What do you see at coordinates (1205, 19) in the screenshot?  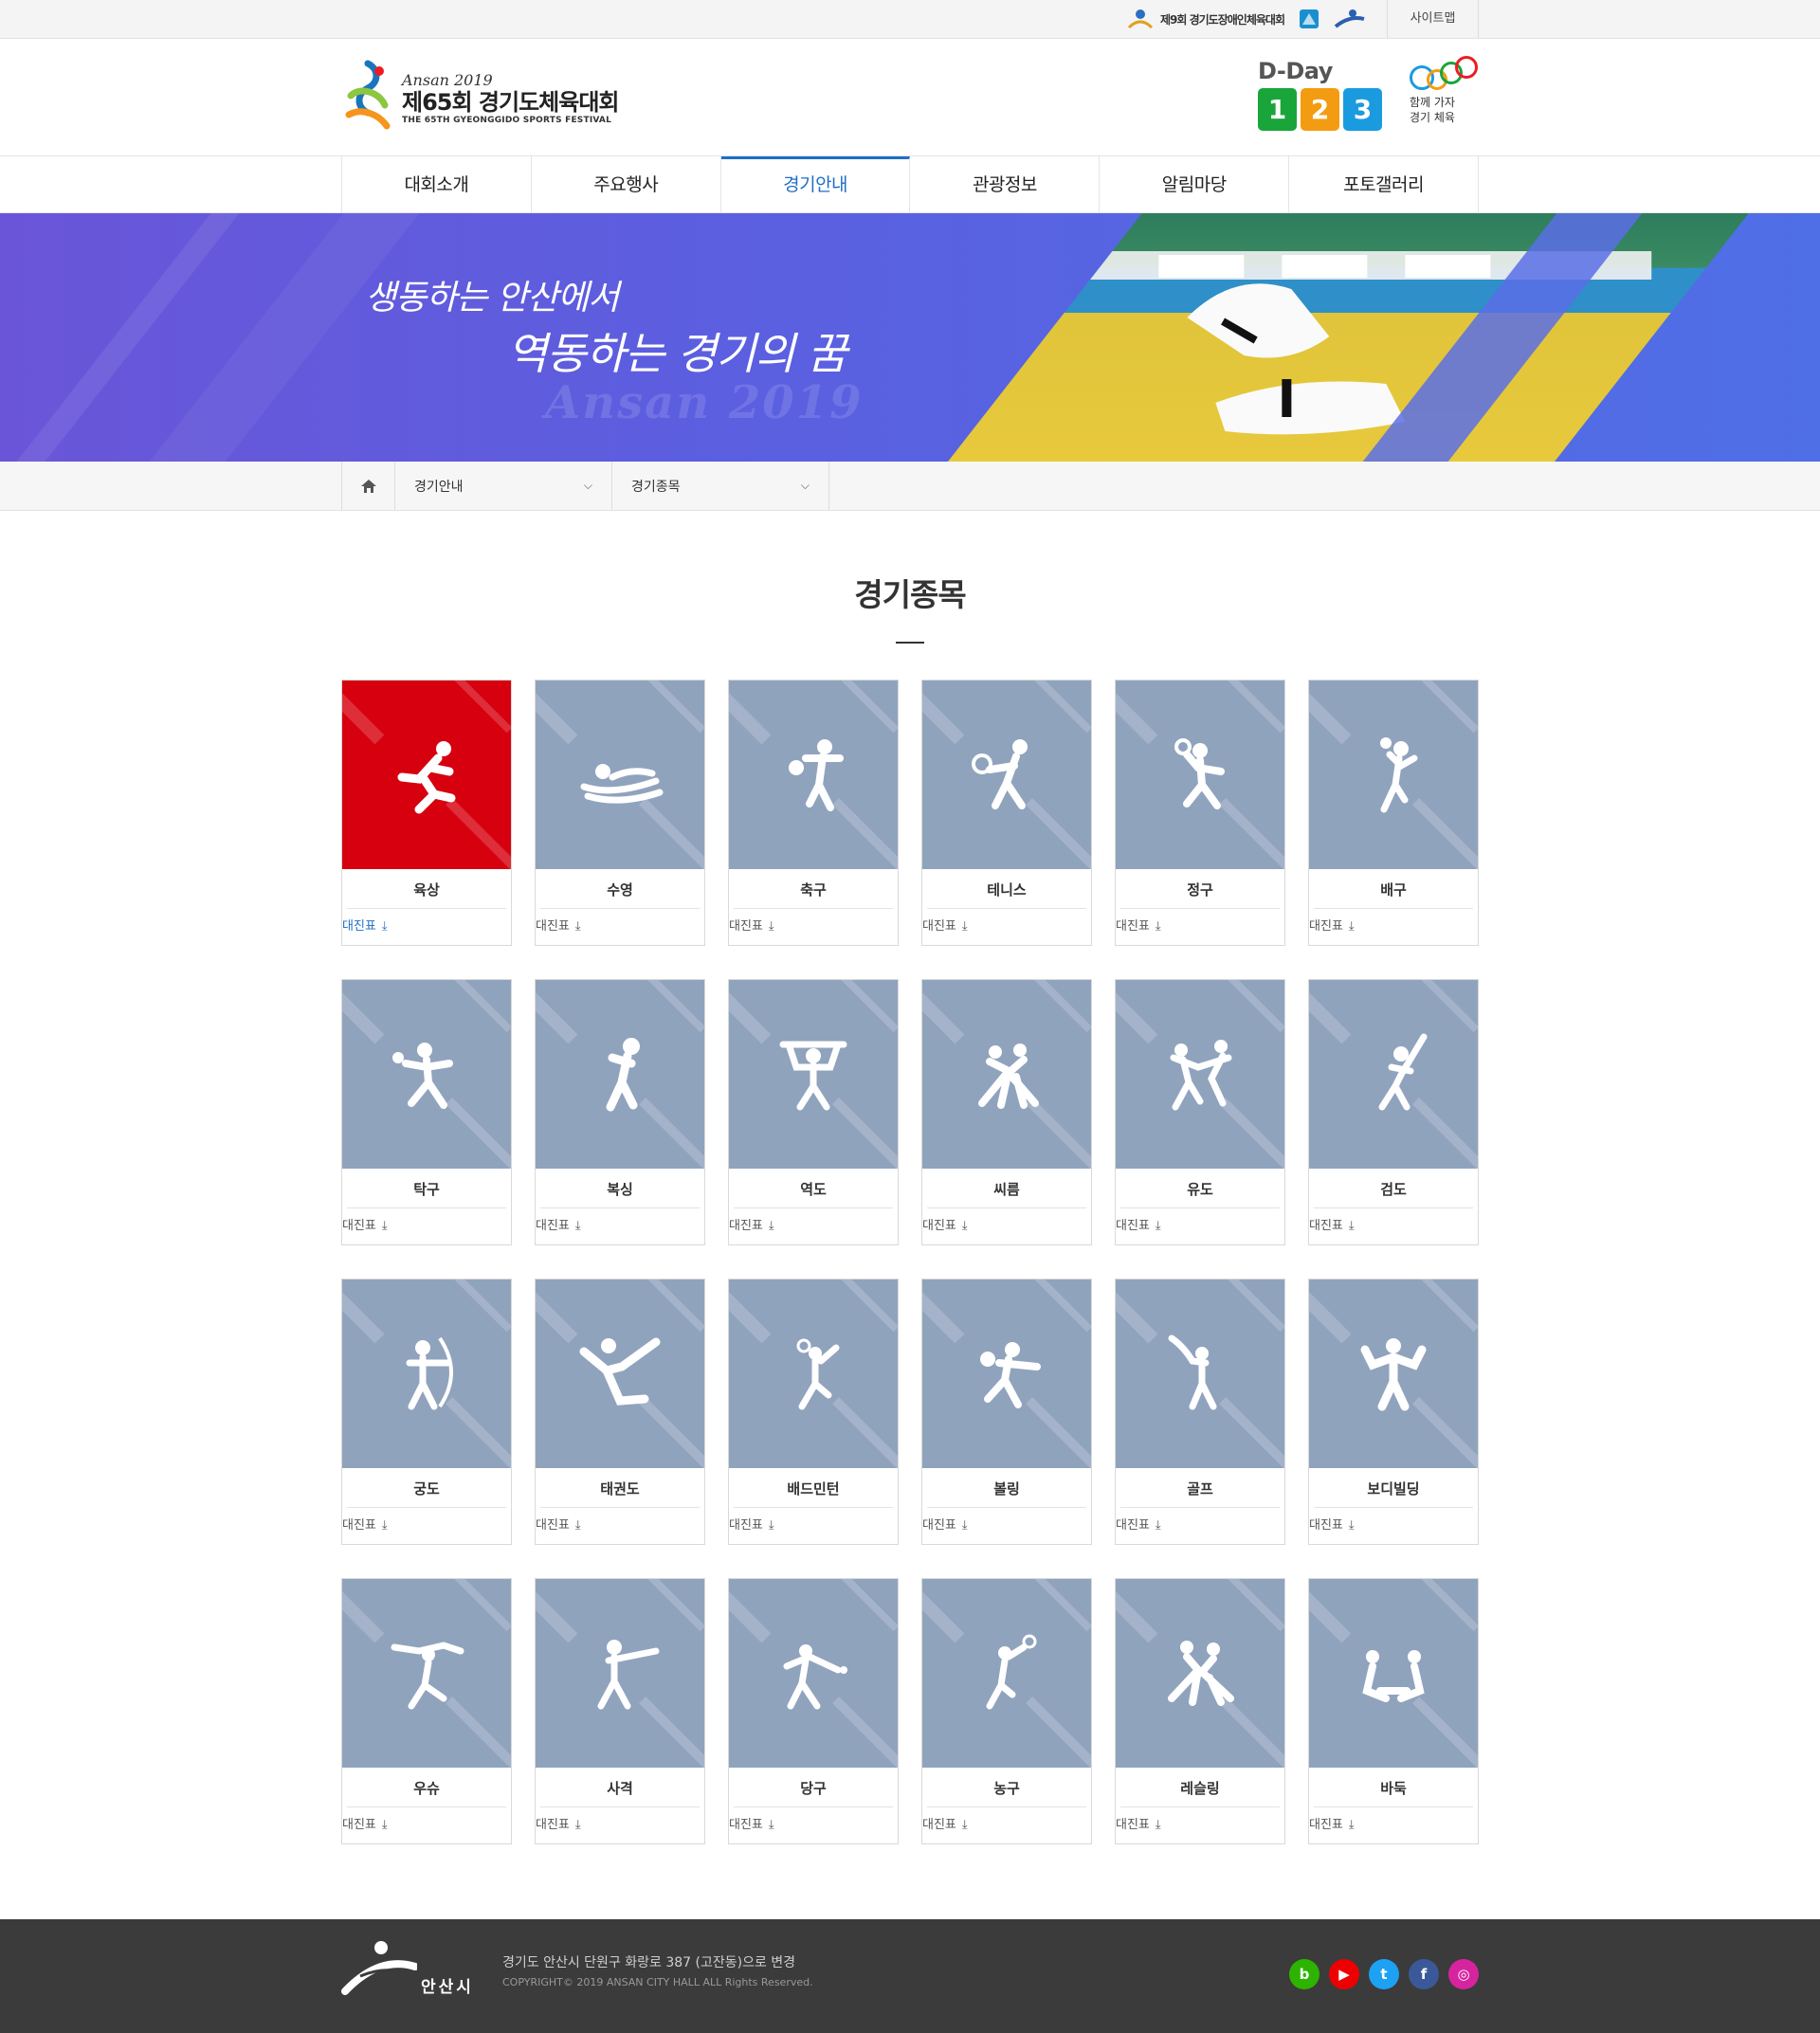 I see `para-games-logo: 제9회 경기도장애인체육대회` at bounding box center [1205, 19].